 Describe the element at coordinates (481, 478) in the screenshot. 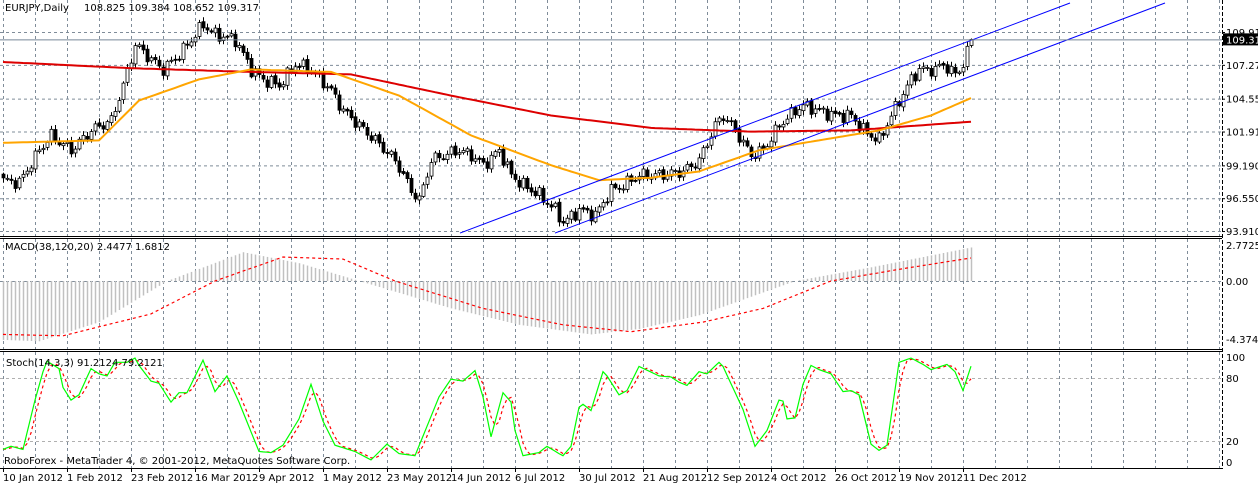

I see `time-axis-label: 14 Jun 2012` at that location.